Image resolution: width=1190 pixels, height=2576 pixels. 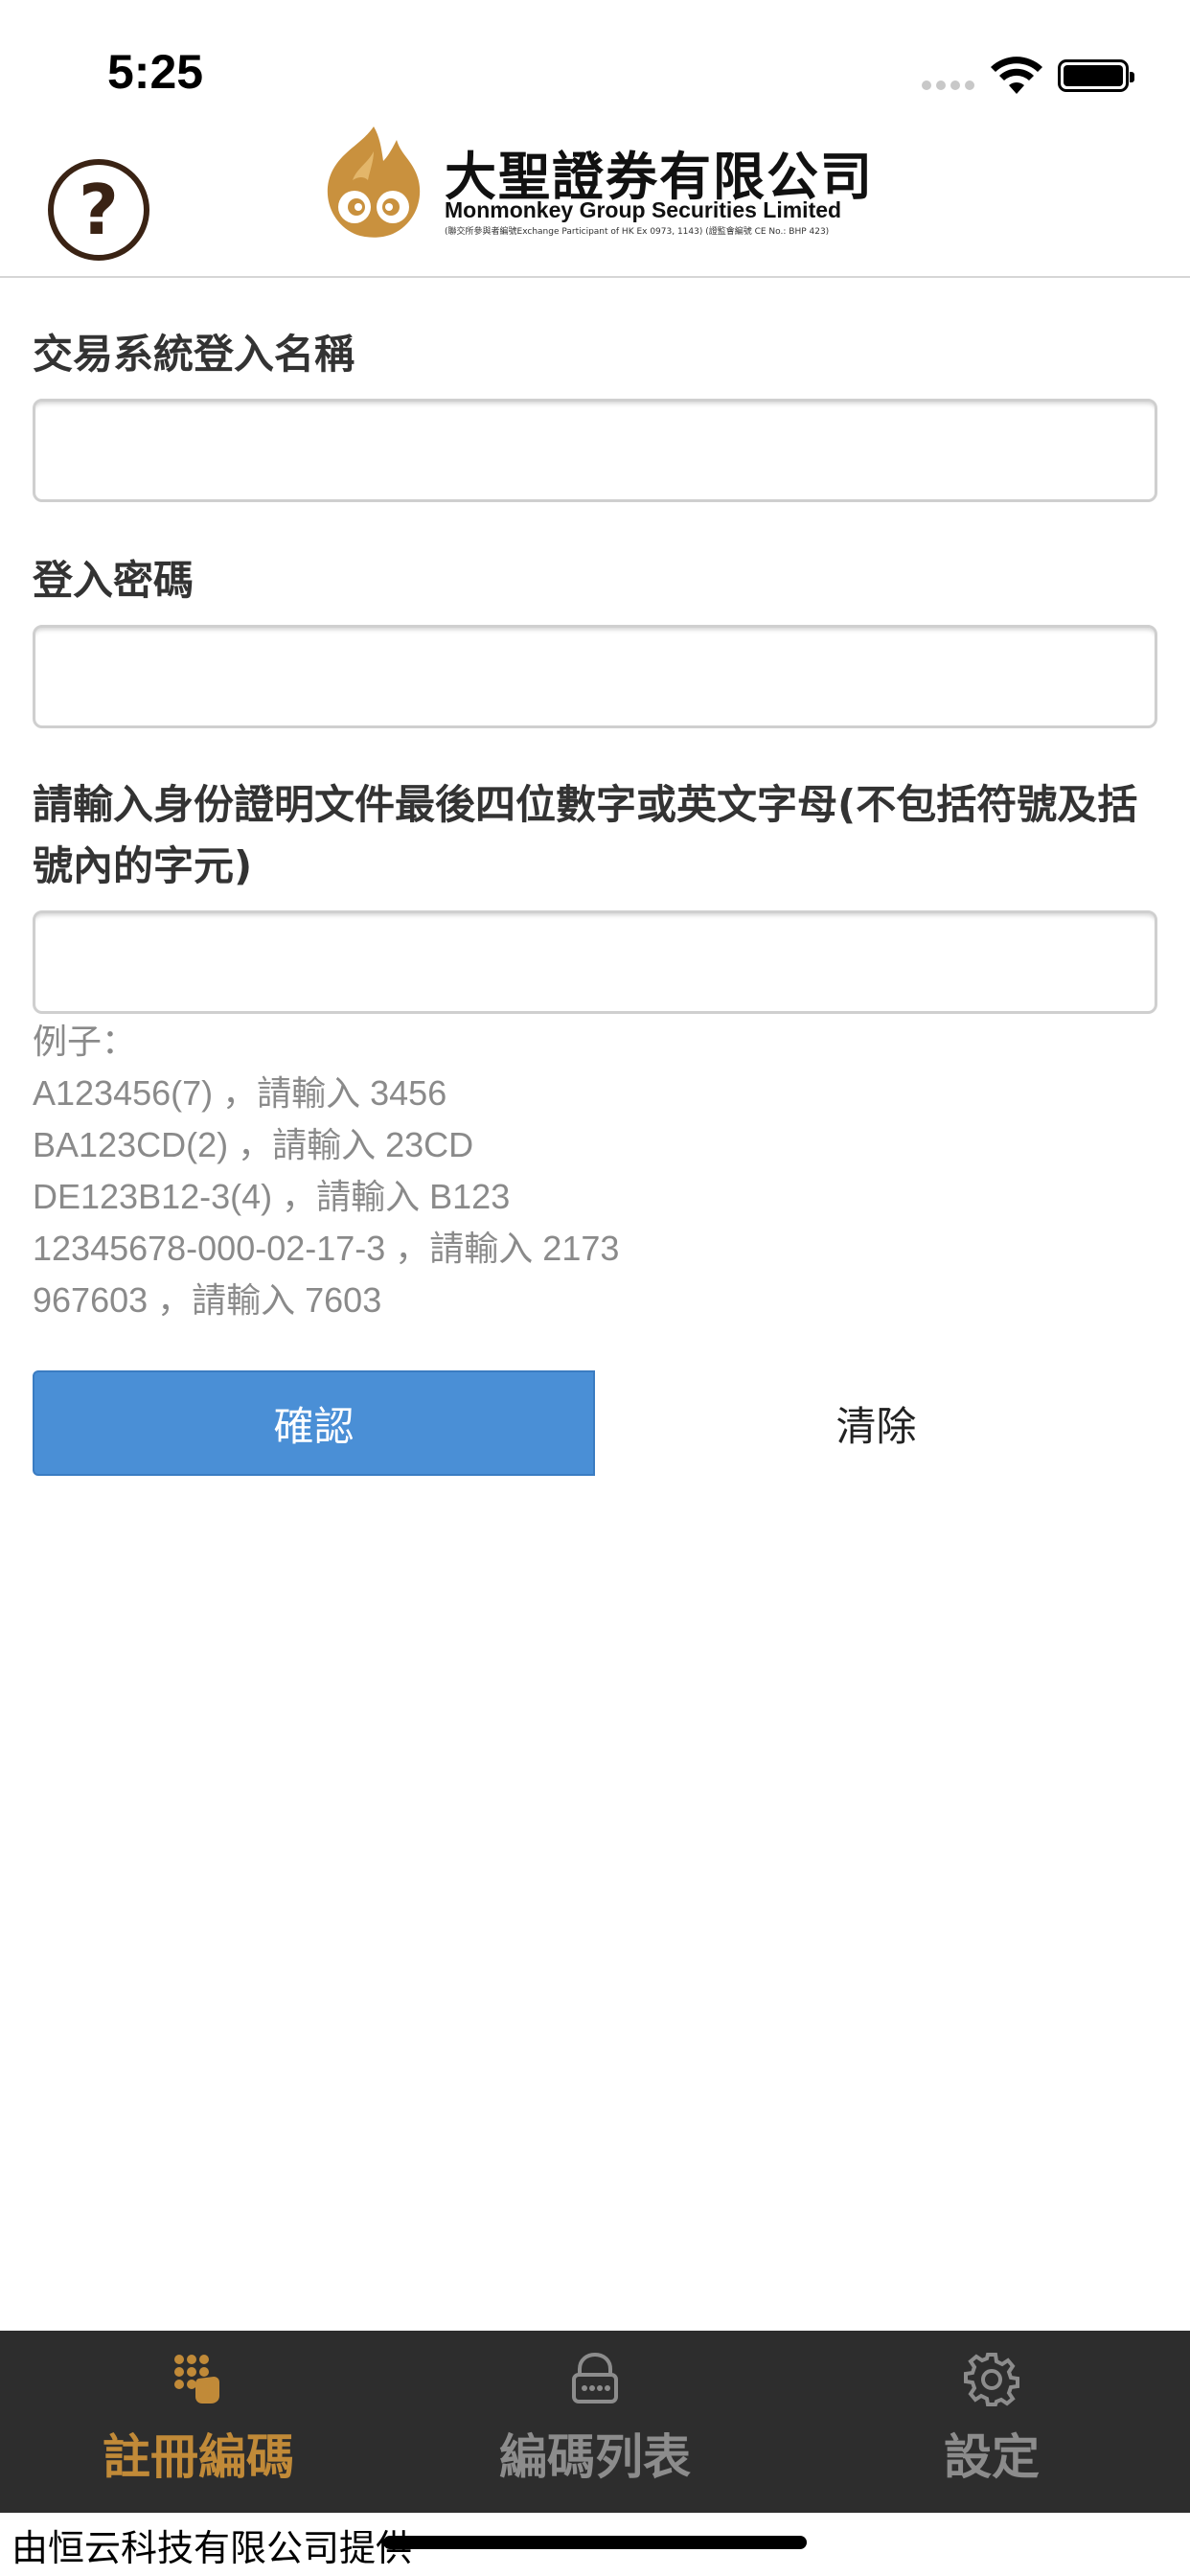 I want to click on status-bar: 5:25, so click(x=595, y=64).